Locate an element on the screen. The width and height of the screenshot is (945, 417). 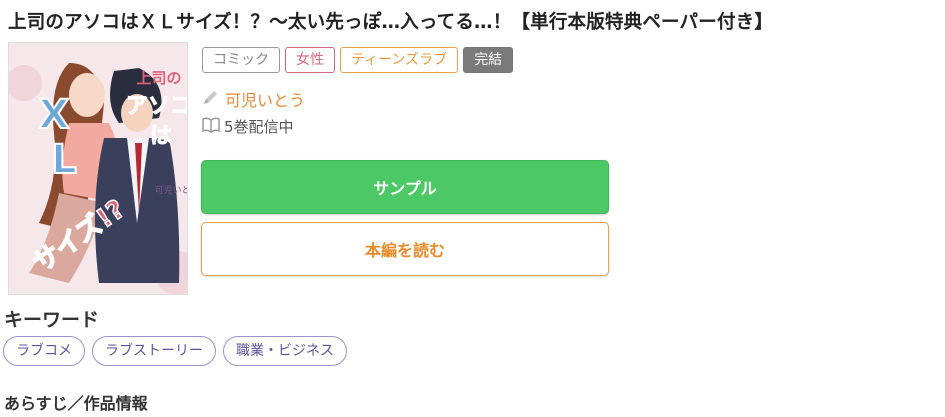
sample-button: サンプル is located at coordinates (405, 187).